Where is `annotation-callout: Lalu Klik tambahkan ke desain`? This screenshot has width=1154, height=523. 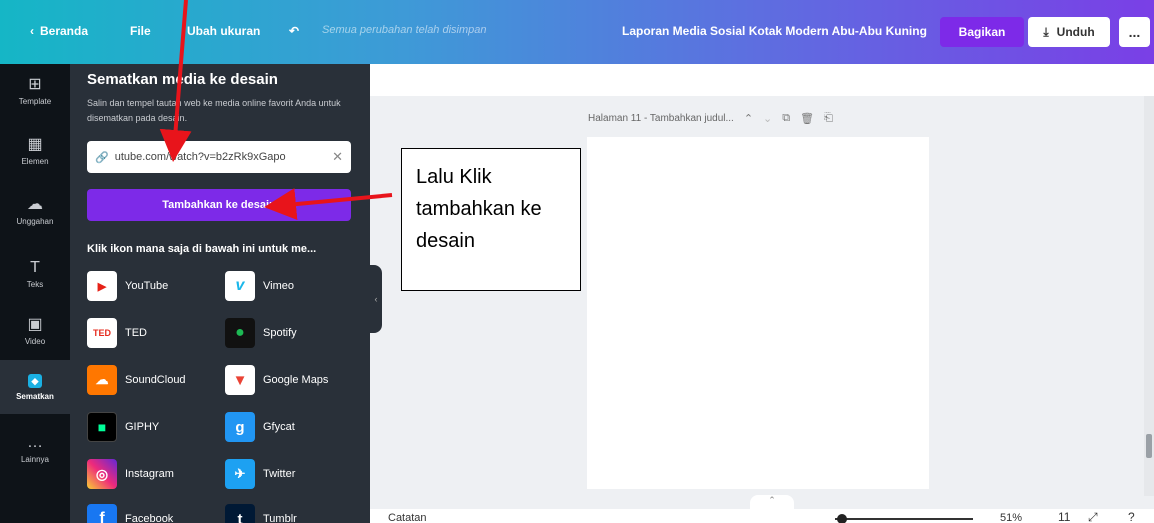
annotation-callout: Lalu Klik tambahkan ke desain is located at coordinates (491, 219).